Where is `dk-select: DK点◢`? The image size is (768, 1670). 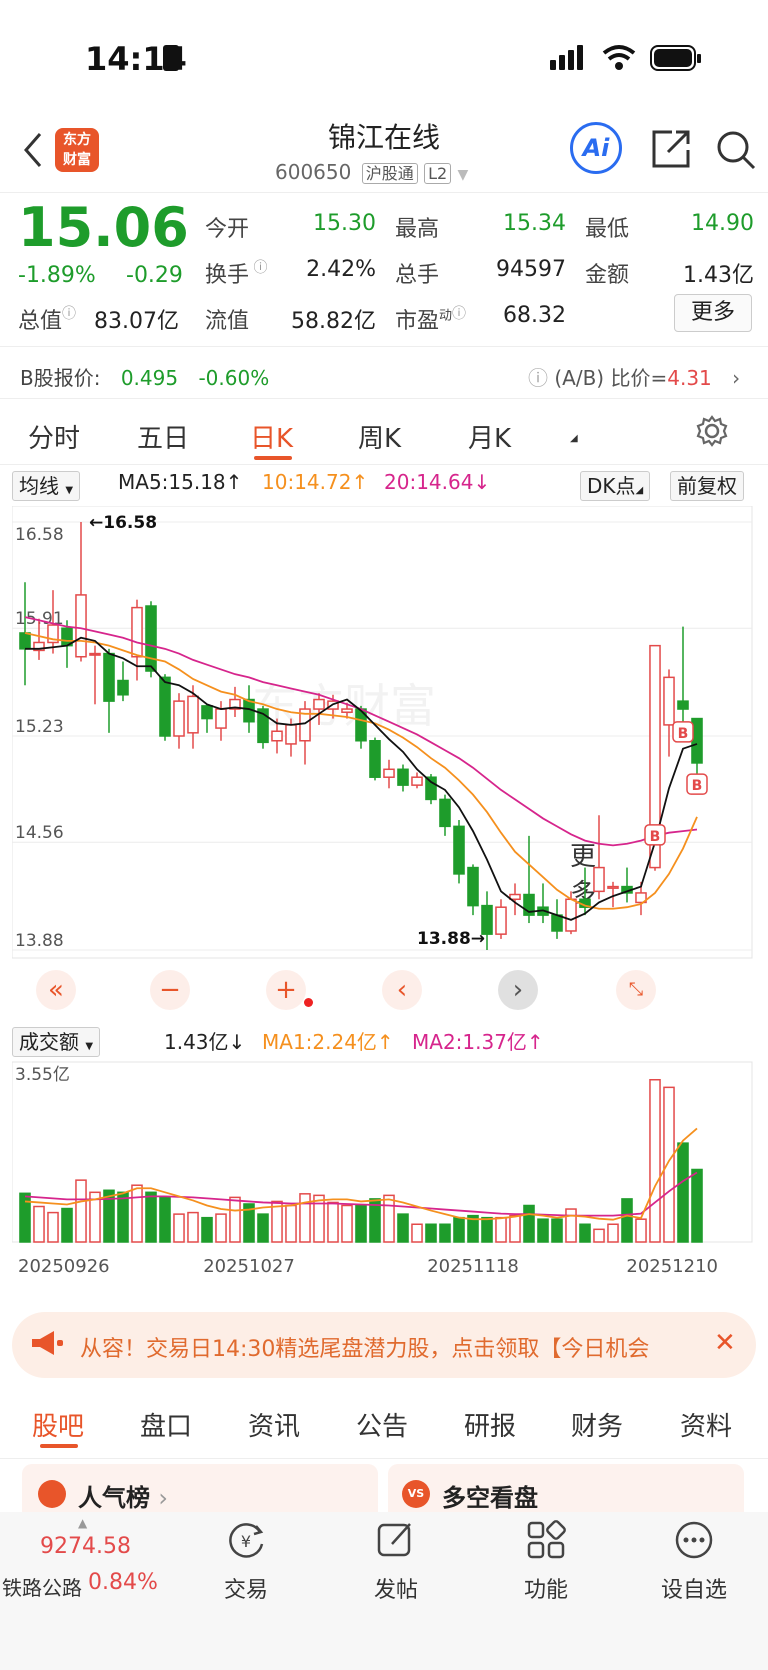 dk-select: DK点◢ is located at coordinates (615, 485).